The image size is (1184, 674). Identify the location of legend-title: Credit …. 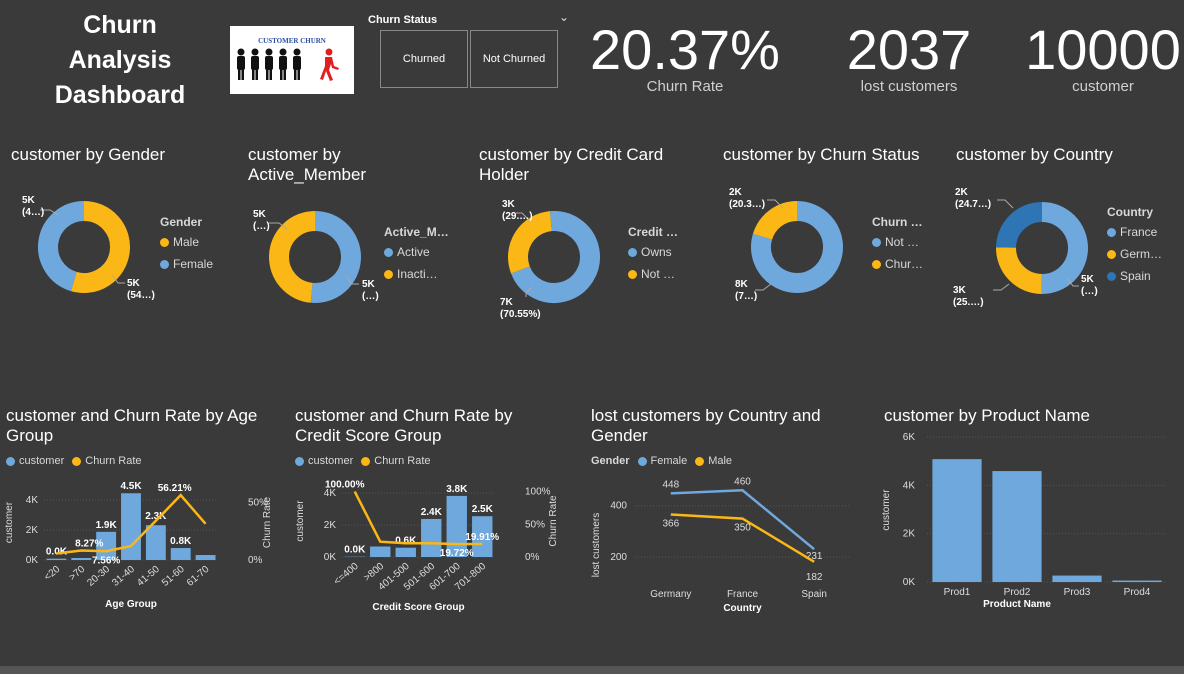
(653, 232).